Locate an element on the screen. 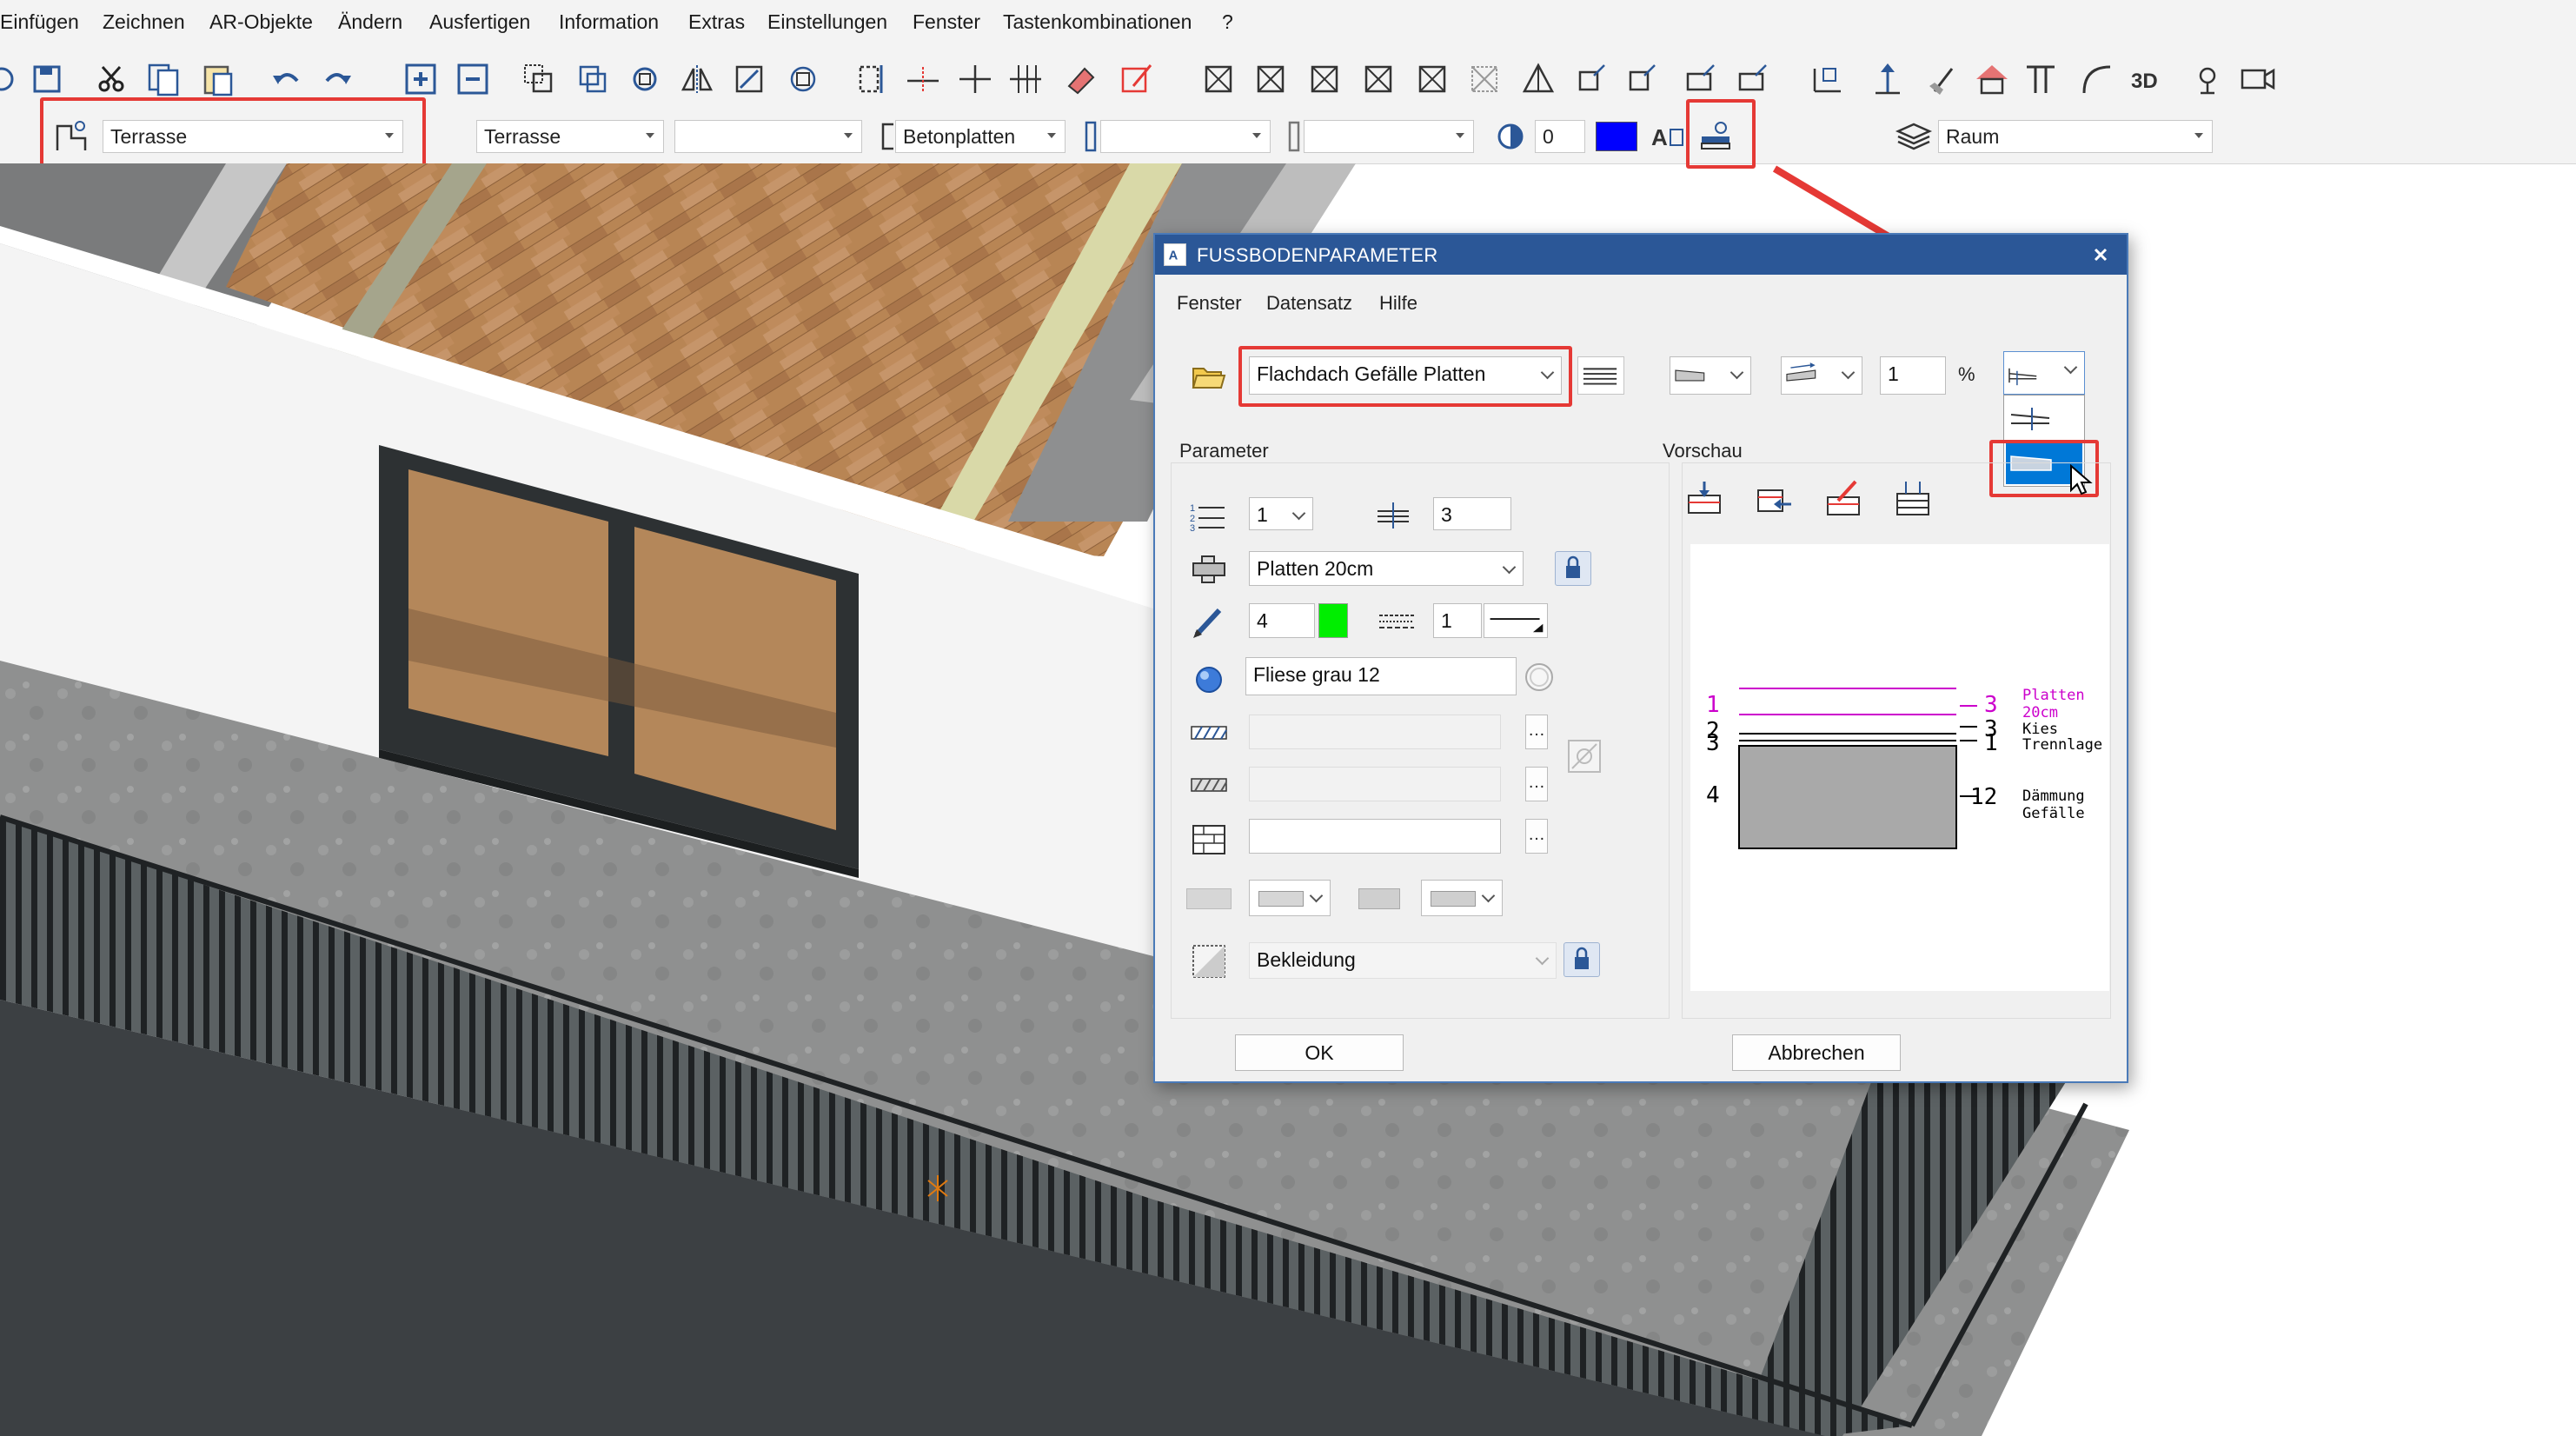 This screenshot has width=2576, height=1436. 3d-view-icon: 3D is located at coordinates (2148, 79).